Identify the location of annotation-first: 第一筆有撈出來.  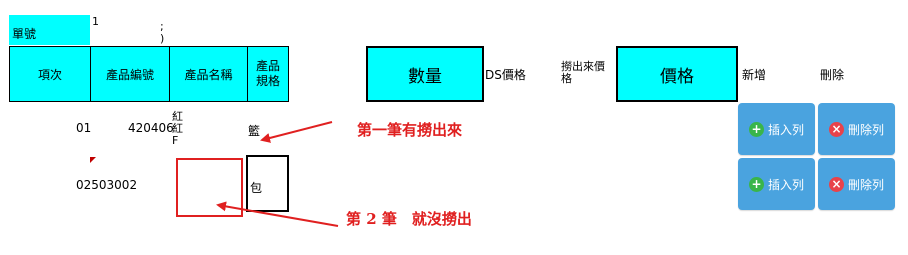
(410, 130).